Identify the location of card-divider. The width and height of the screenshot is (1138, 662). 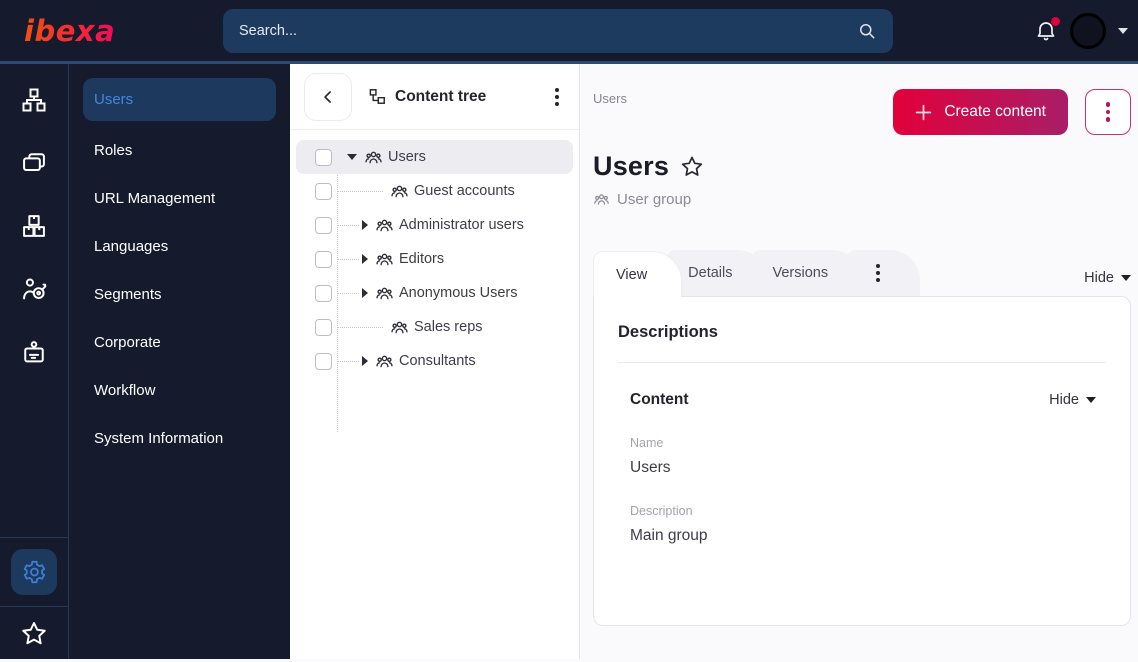
(862, 362).